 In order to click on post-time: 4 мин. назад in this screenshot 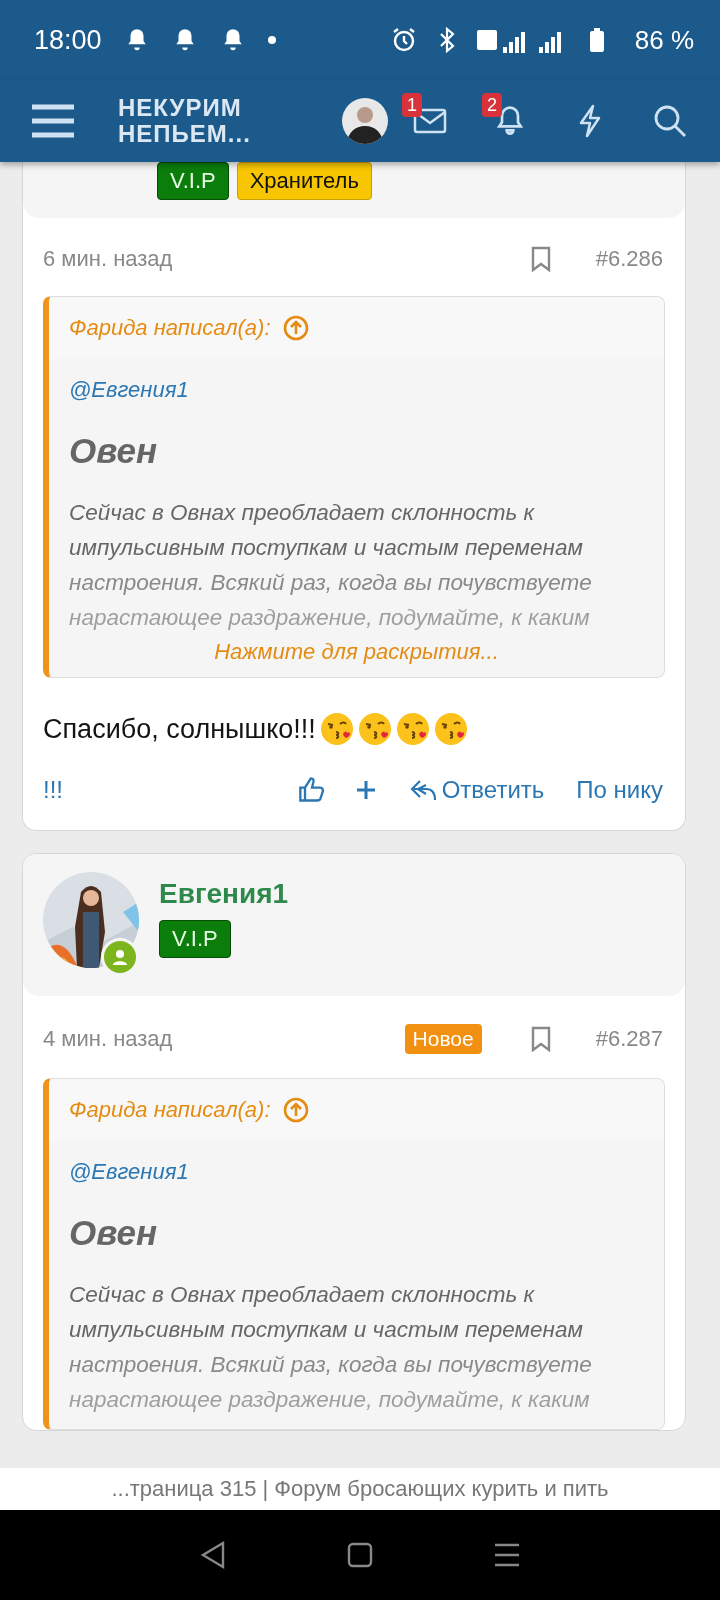, I will do `click(108, 1039)`.